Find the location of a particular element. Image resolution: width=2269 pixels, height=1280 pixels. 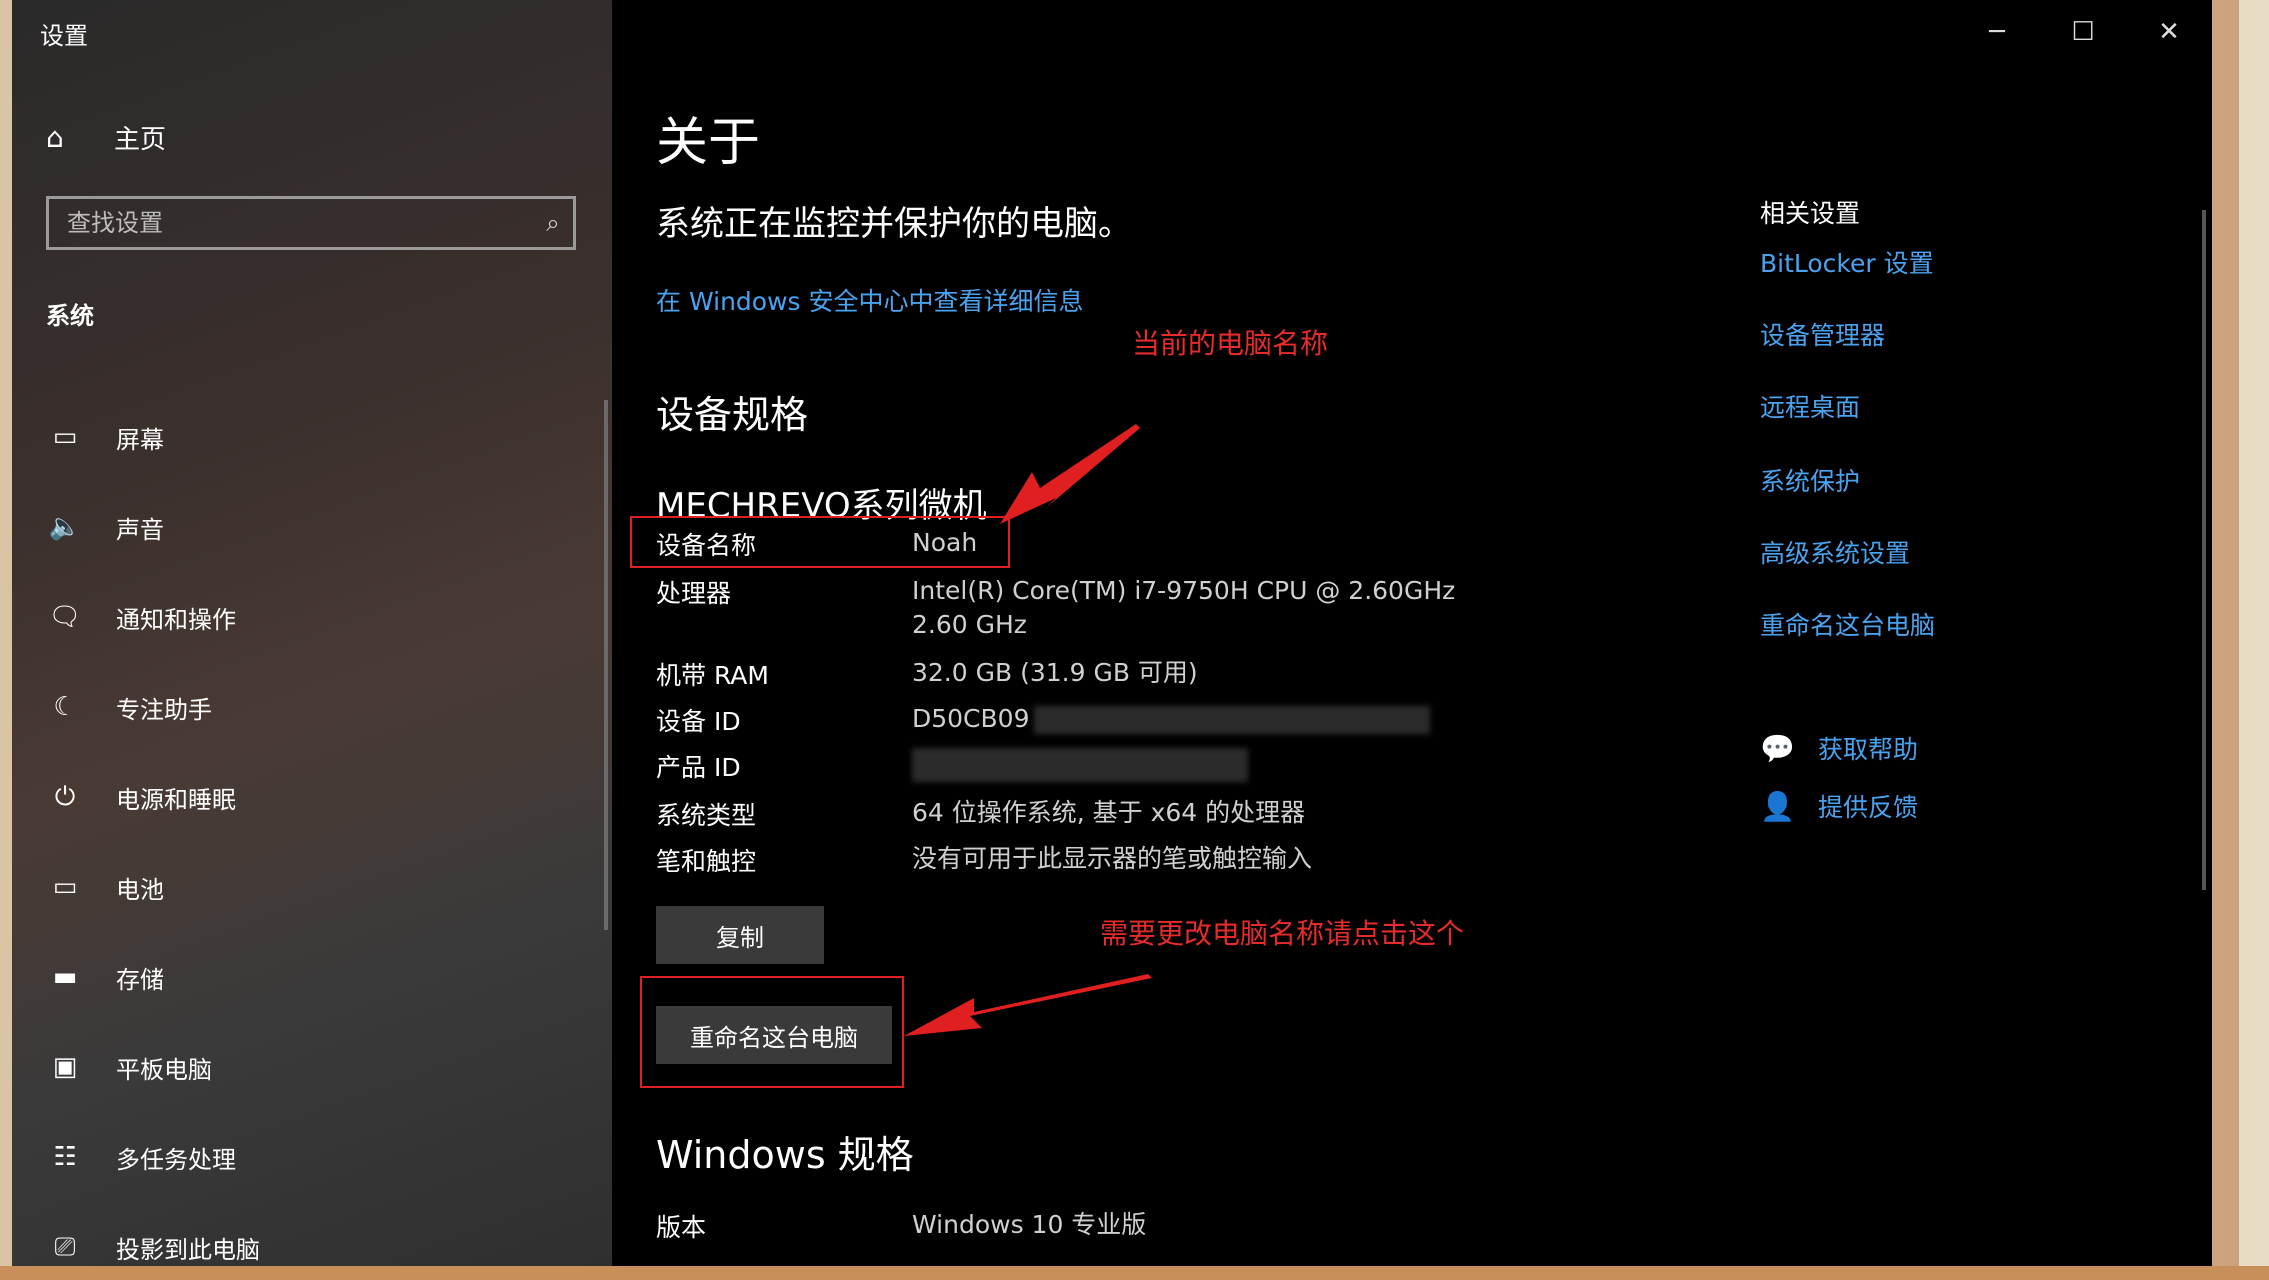

desktop-background-right is located at coordinates (2254, 640).